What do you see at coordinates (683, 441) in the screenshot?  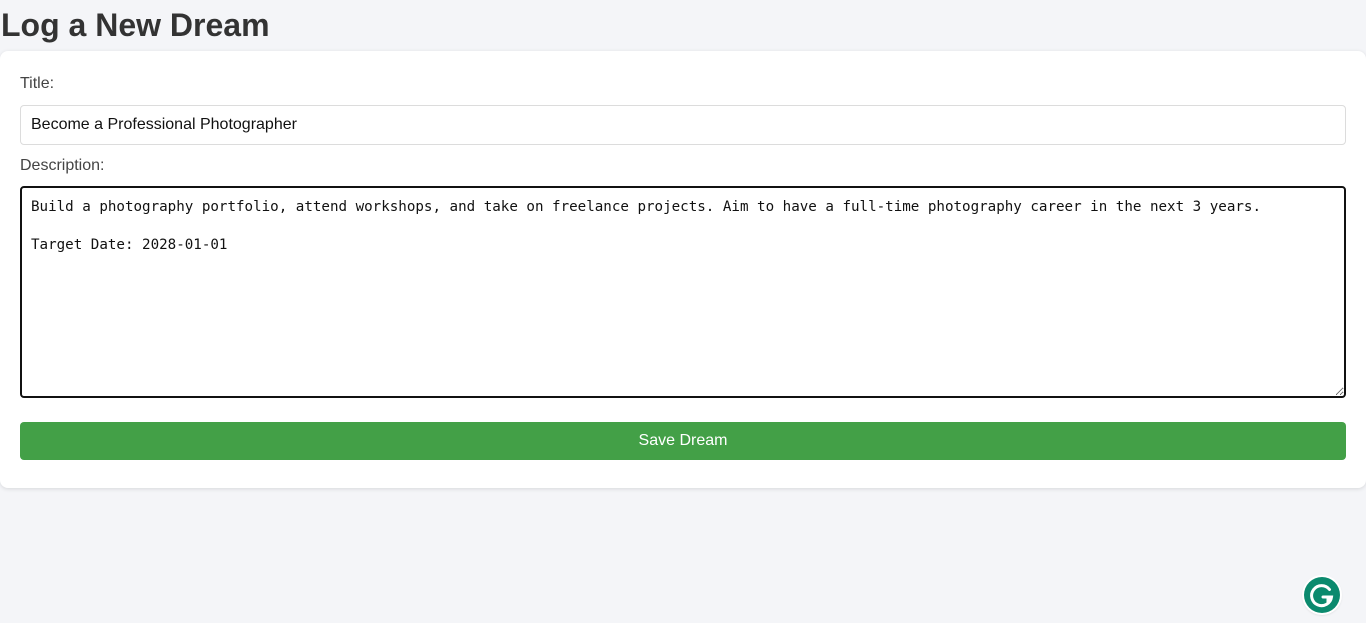 I see `save-dream-button: Save Dream` at bounding box center [683, 441].